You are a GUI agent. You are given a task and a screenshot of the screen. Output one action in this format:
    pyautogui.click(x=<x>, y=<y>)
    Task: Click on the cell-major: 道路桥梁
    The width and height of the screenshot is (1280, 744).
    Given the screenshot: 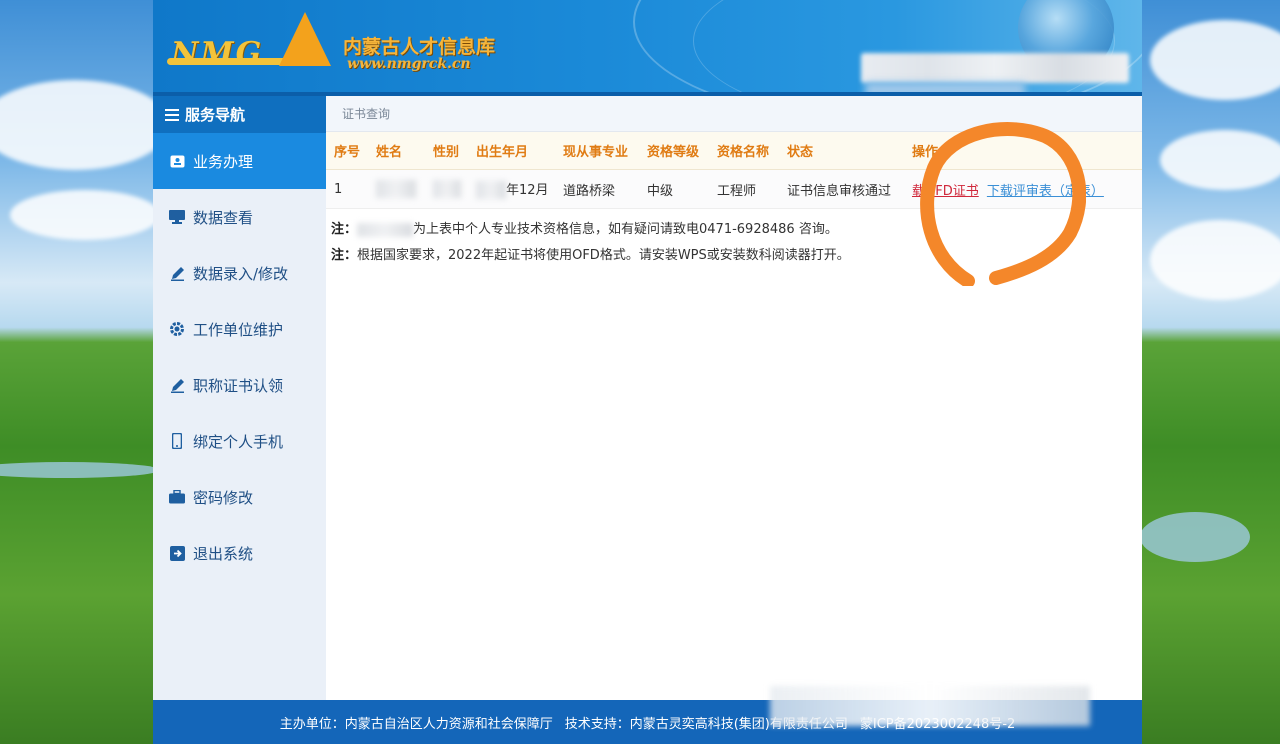 What is the action you would take?
    pyautogui.click(x=597, y=189)
    